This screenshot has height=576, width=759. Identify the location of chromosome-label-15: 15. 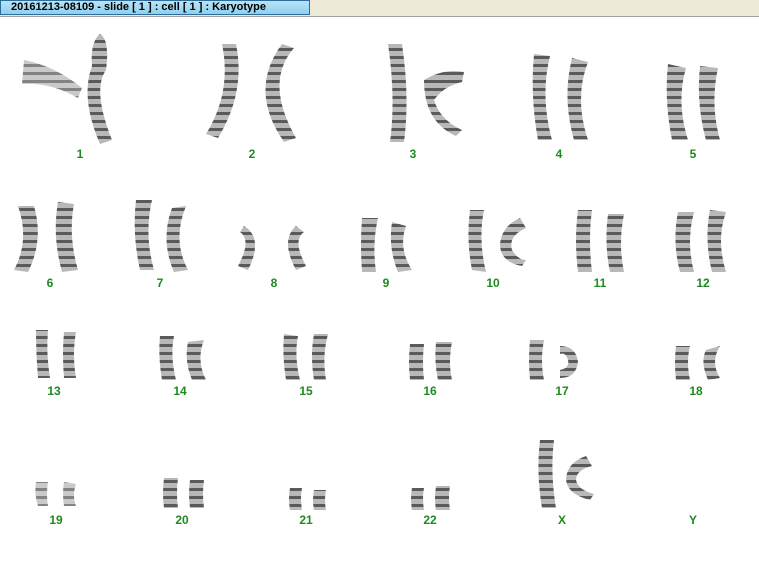
(306, 391).